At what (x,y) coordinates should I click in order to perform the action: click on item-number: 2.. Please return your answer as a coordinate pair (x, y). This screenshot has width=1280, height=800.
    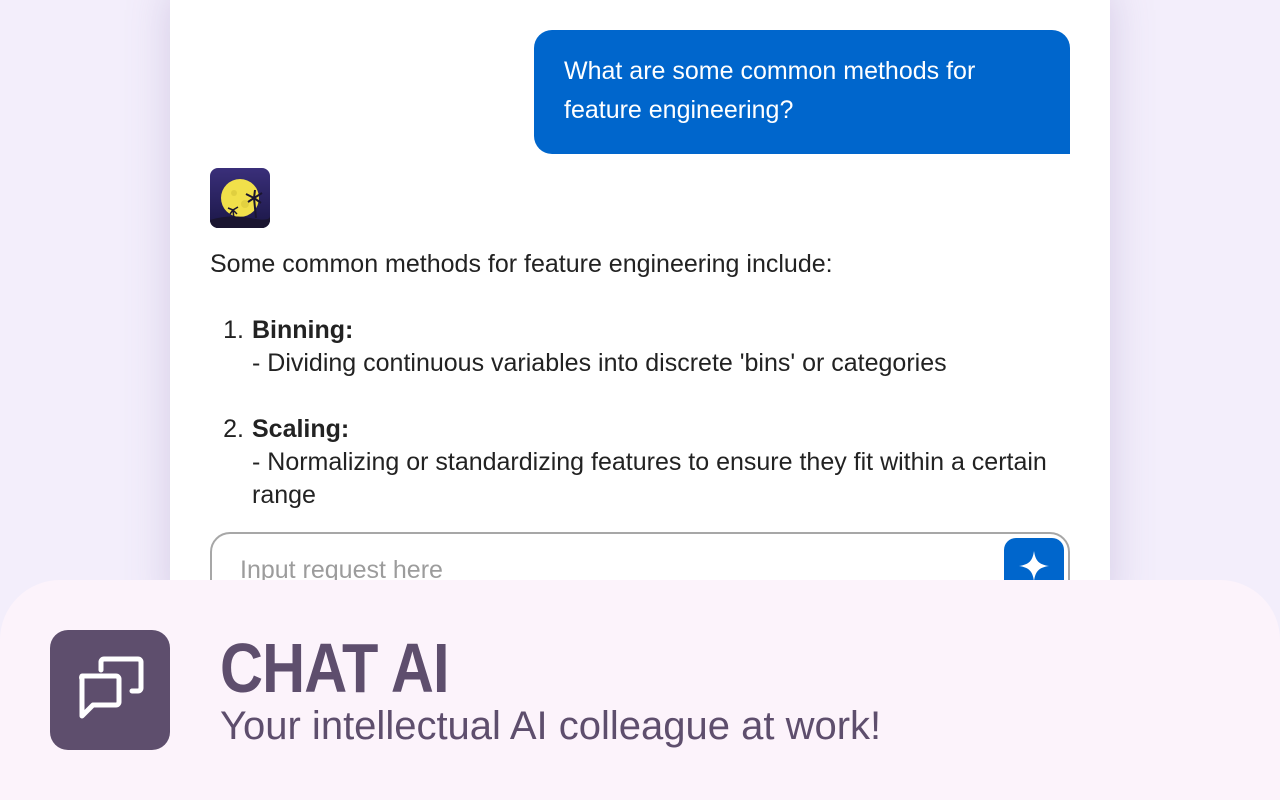
    Looking at the image, I should click on (233, 429).